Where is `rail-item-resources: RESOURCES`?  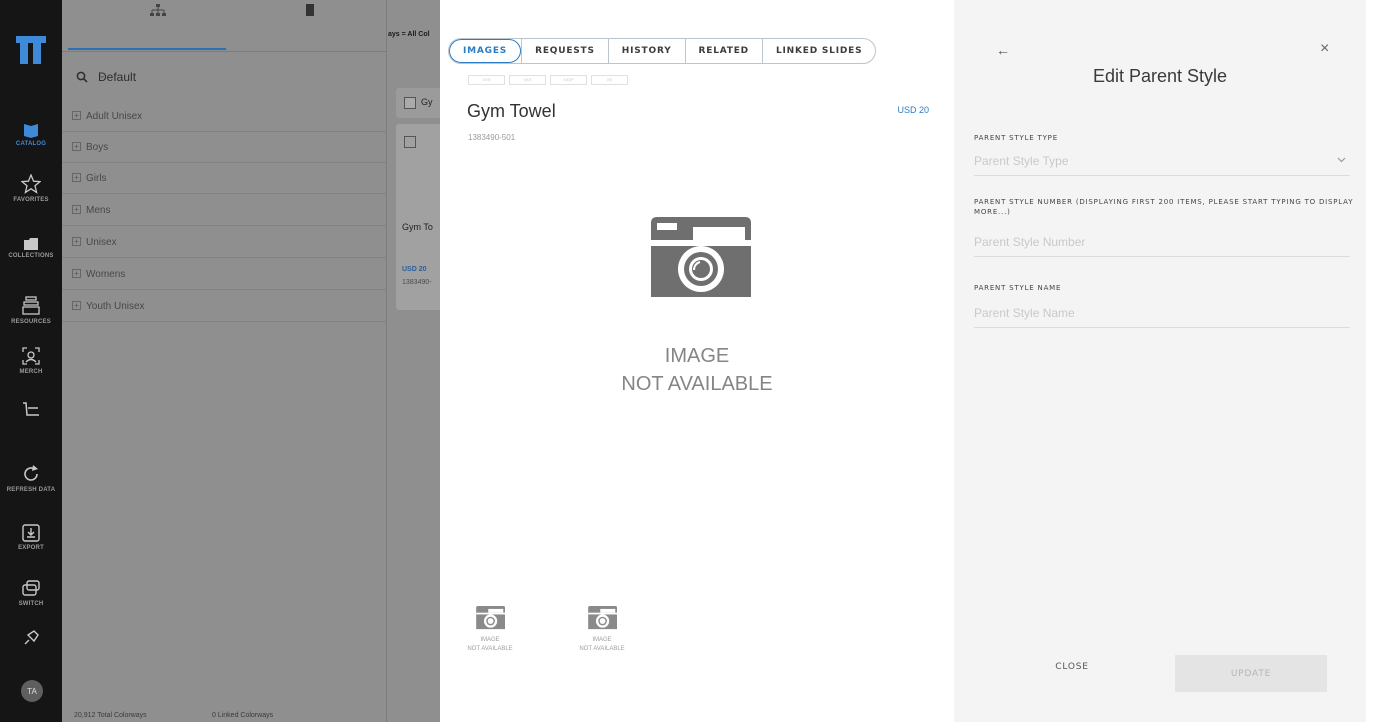
rail-item-resources: RESOURCES is located at coordinates (31, 310).